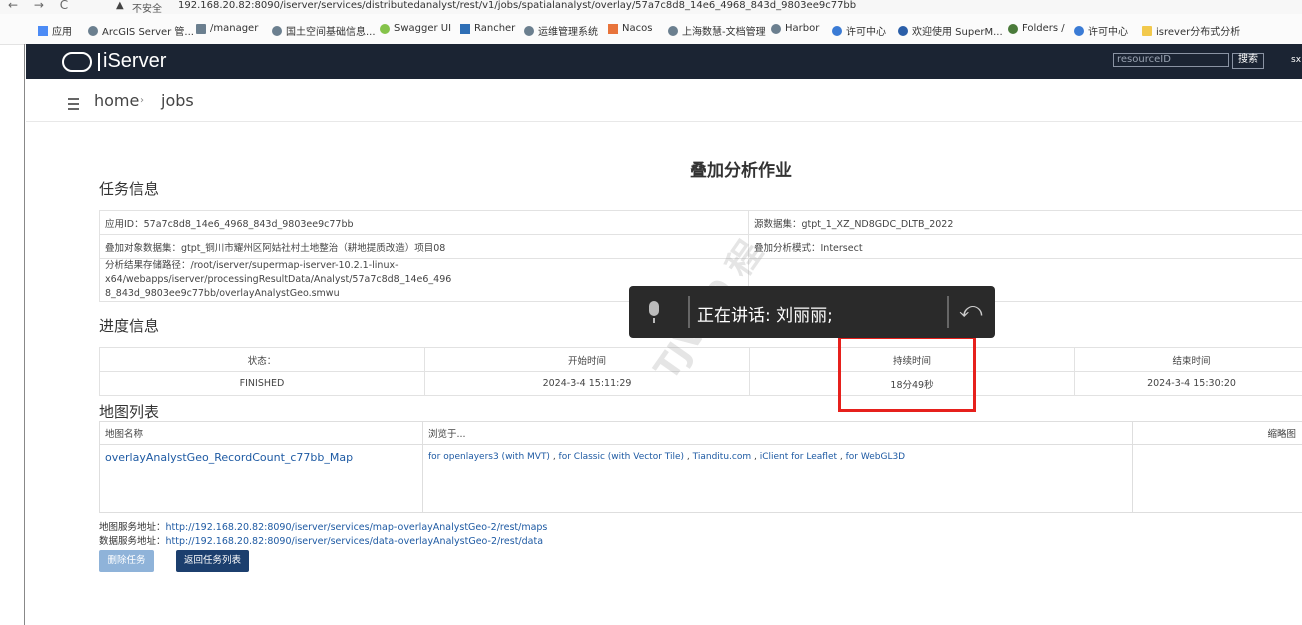 This screenshot has height=625, width=1302. Describe the element at coordinates (1025, 222) in the screenshot. I see `source-dataset: 源数据集：gtpt_1_XZ_ND8GDC_DLTB_2022` at that location.